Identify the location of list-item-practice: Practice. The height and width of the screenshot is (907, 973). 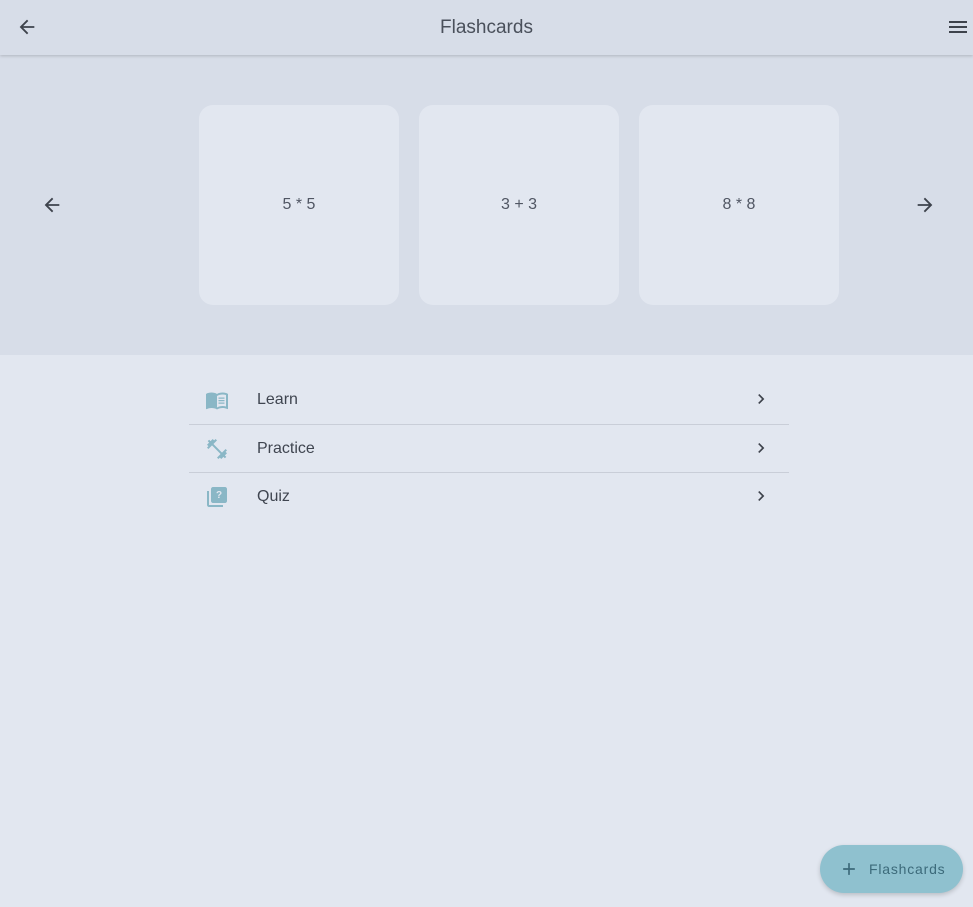
(489, 448).